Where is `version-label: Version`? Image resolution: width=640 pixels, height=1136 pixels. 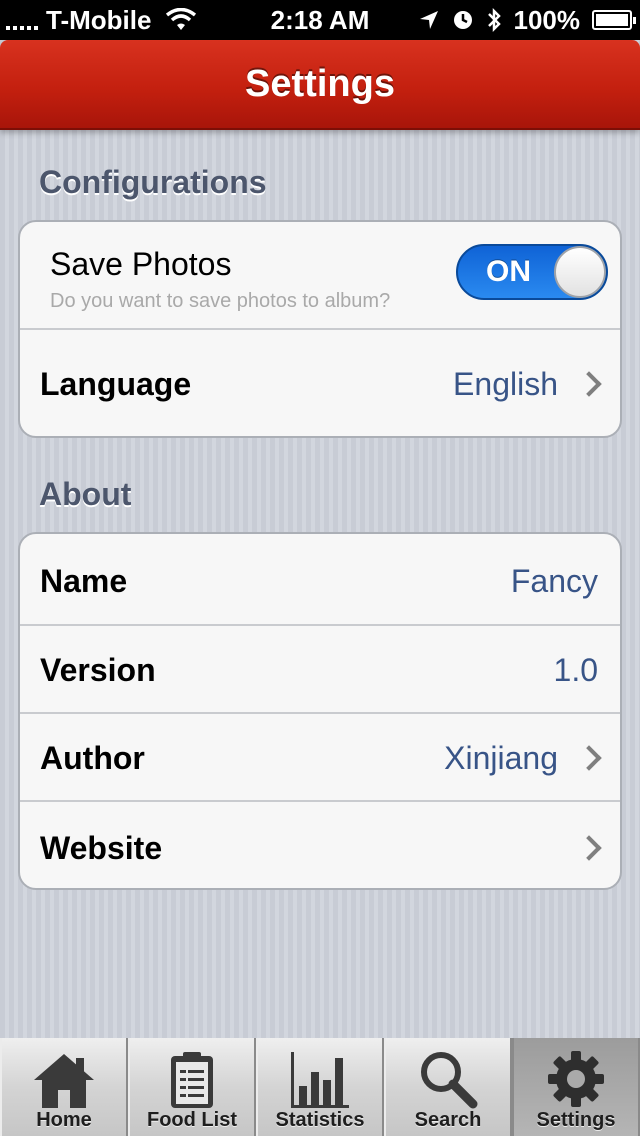
version-label: Version is located at coordinates (98, 670).